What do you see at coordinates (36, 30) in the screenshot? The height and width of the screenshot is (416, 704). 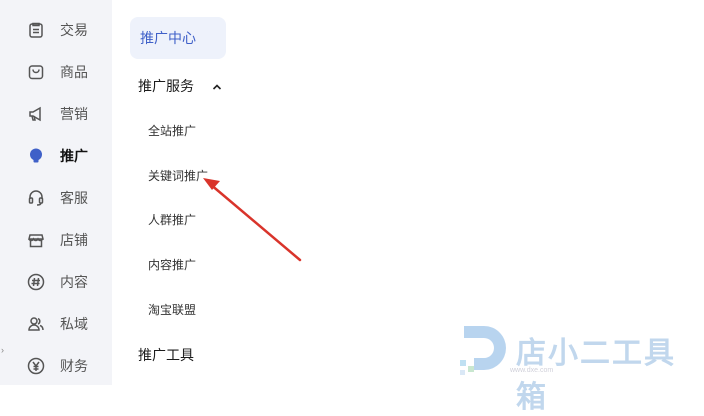 I see `clipboard-icon` at bounding box center [36, 30].